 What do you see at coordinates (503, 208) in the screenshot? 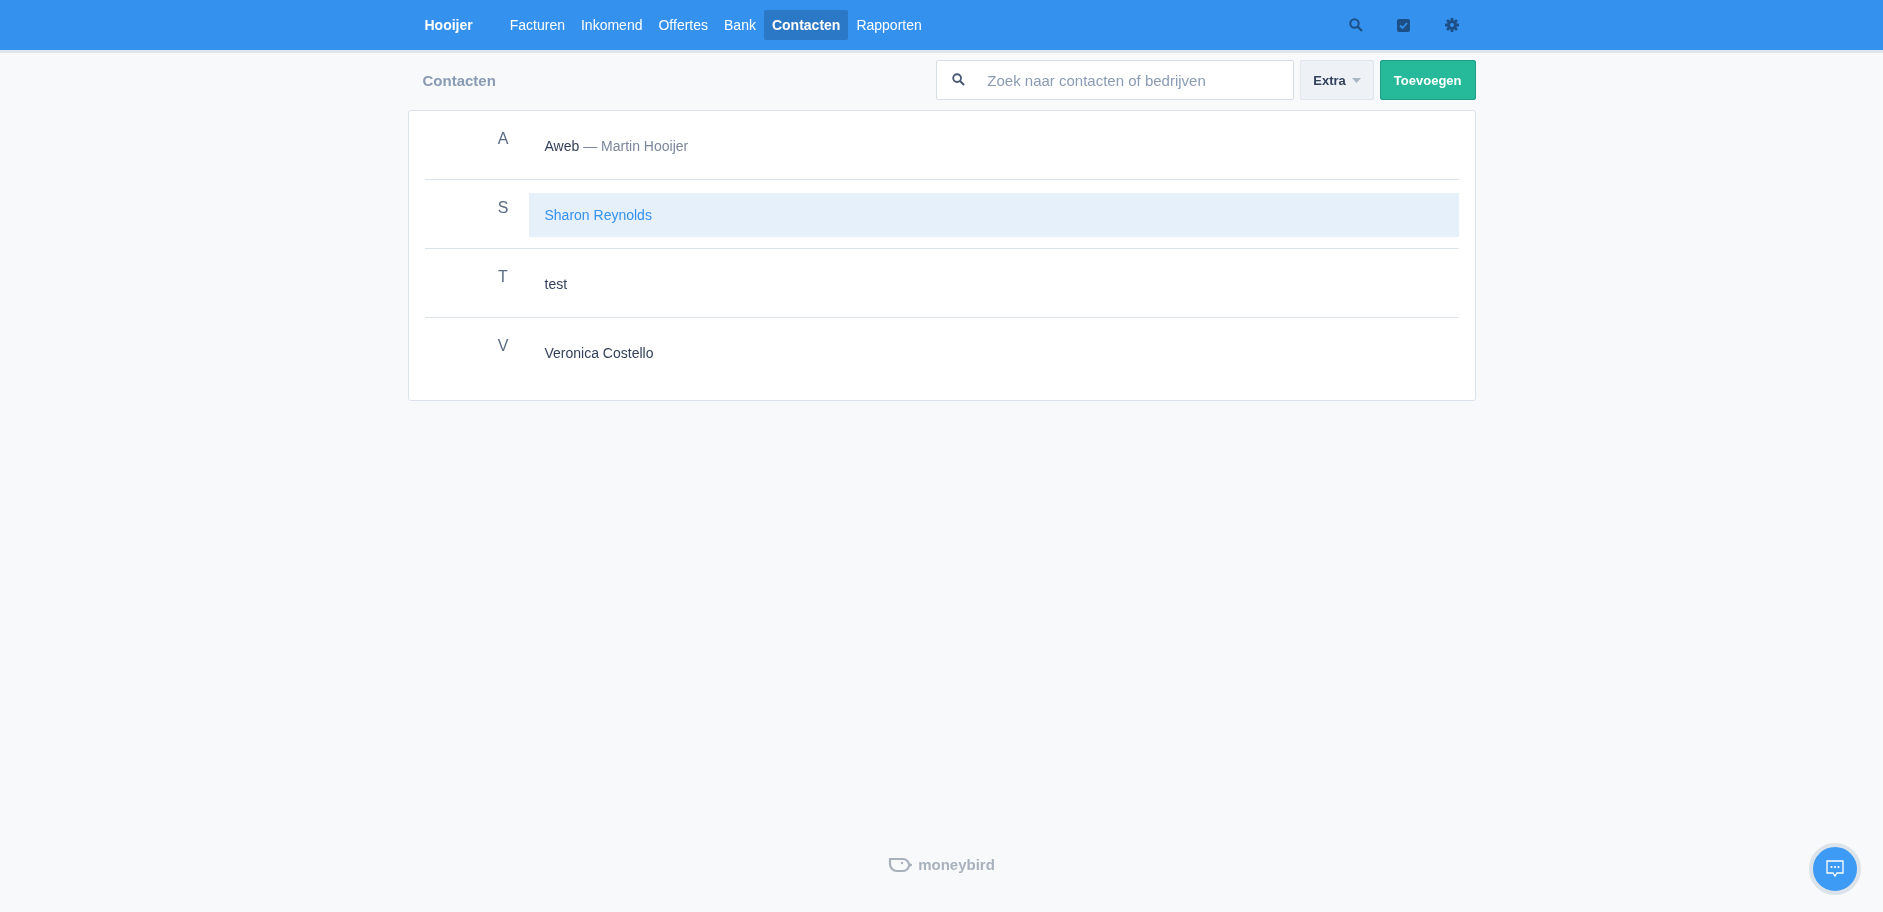
I see `index-letter: S` at bounding box center [503, 208].